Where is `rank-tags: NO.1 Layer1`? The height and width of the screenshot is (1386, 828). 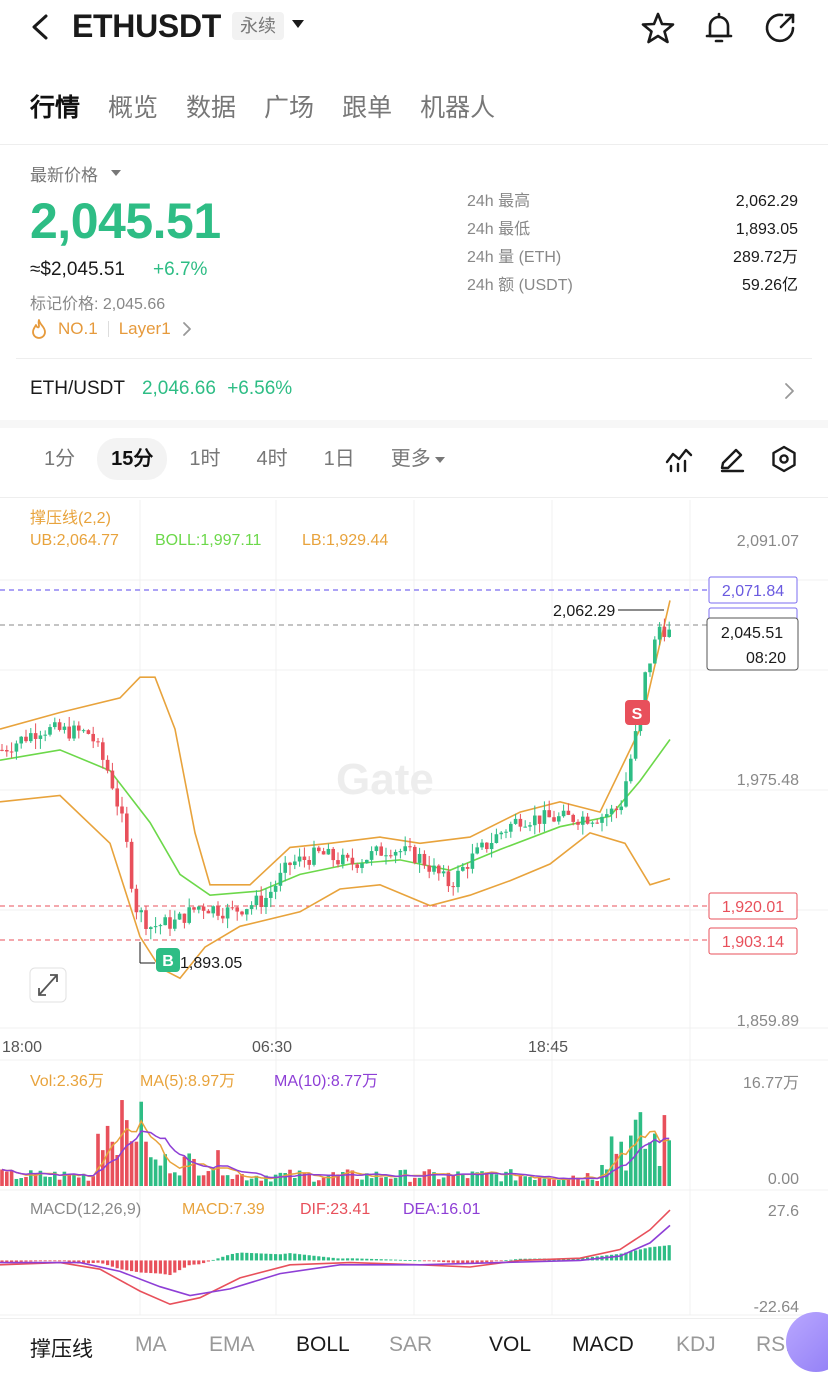 rank-tags: NO.1 Layer1 is located at coordinates (111, 329).